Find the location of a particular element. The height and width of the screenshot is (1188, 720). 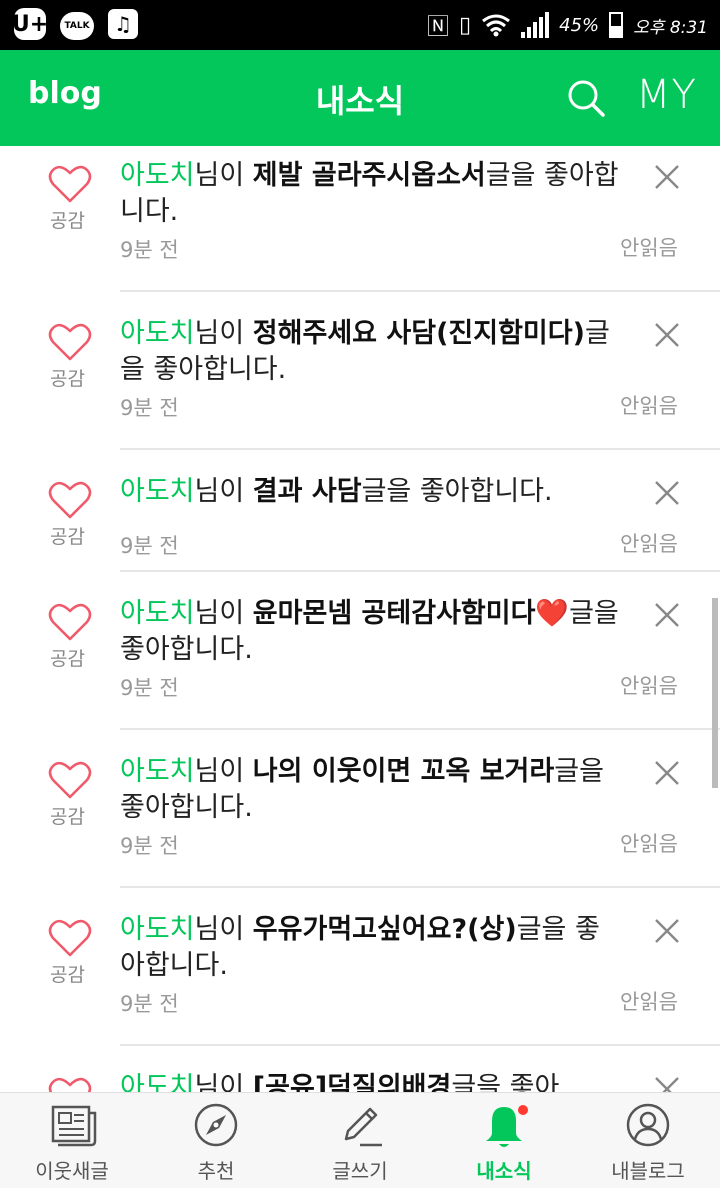

notification-item: 공감 아도치님이 제발 골라주시옵소서글을 좋아합니다. 9분 전 안읽음 is located at coordinates (360, 219).